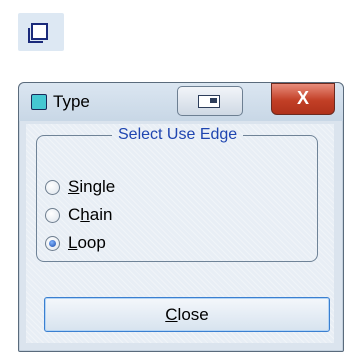  What do you see at coordinates (71, 101) in the screenshot?
I see `window-title: Type` at bounding box center [71, 101].